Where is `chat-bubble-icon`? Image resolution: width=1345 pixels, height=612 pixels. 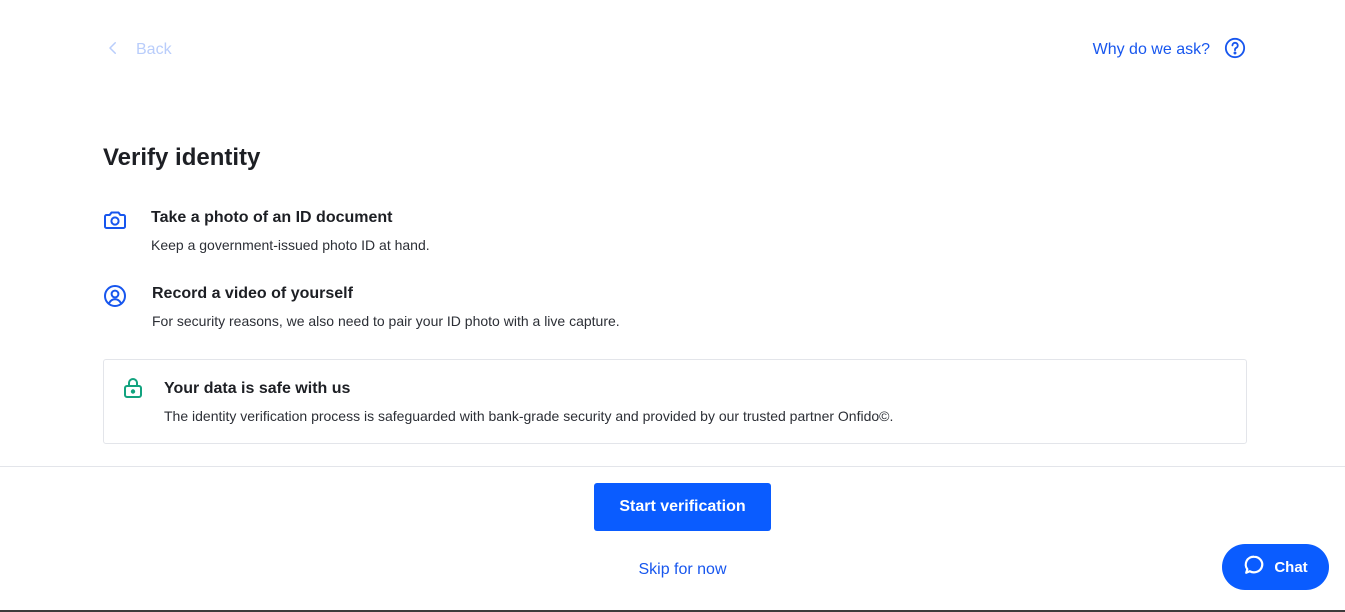
chat-bubble-icon is located at coordinates (1254, 567).